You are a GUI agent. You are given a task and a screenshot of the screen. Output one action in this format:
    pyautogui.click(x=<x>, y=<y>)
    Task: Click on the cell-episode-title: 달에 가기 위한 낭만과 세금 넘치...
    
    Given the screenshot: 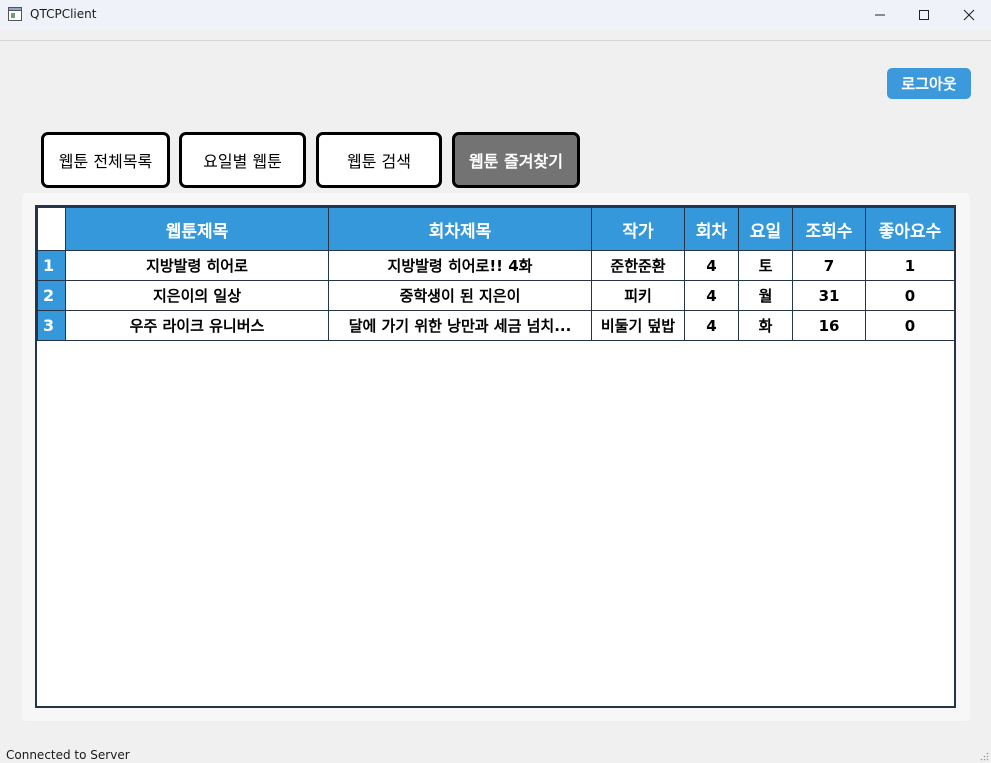 What is the action you would take?
    pyautogui.click(x=460, y=325)
    